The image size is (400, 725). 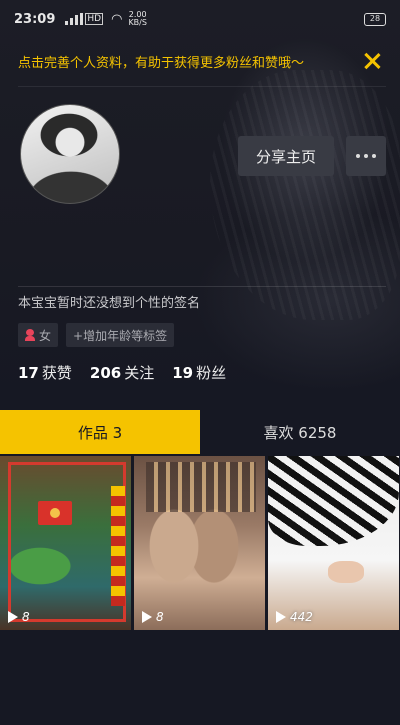 I want to click on status-time: 23:09, so click(x=35, y=19).